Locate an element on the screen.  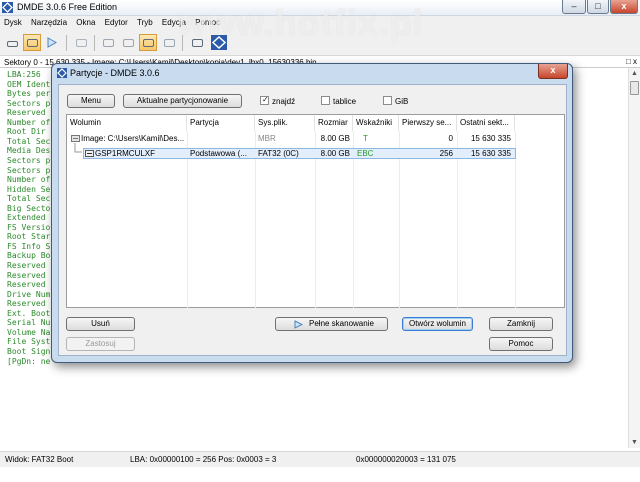
play-icon is located at coordinates (52, 42).